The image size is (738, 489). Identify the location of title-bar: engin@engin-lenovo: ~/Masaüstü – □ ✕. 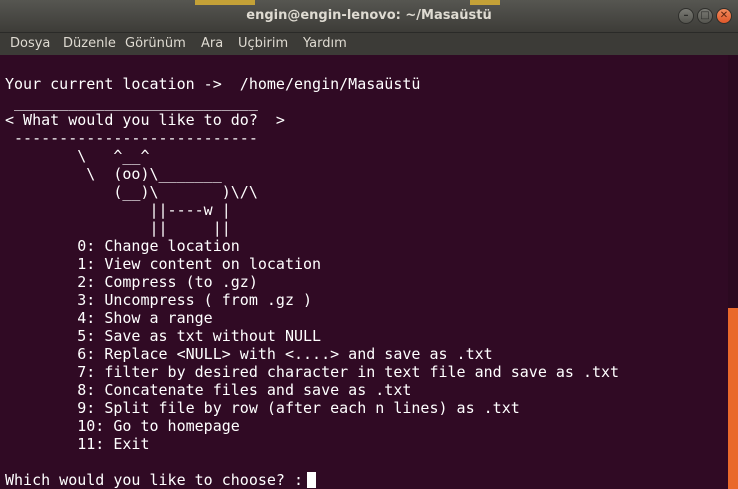
(369, 16).